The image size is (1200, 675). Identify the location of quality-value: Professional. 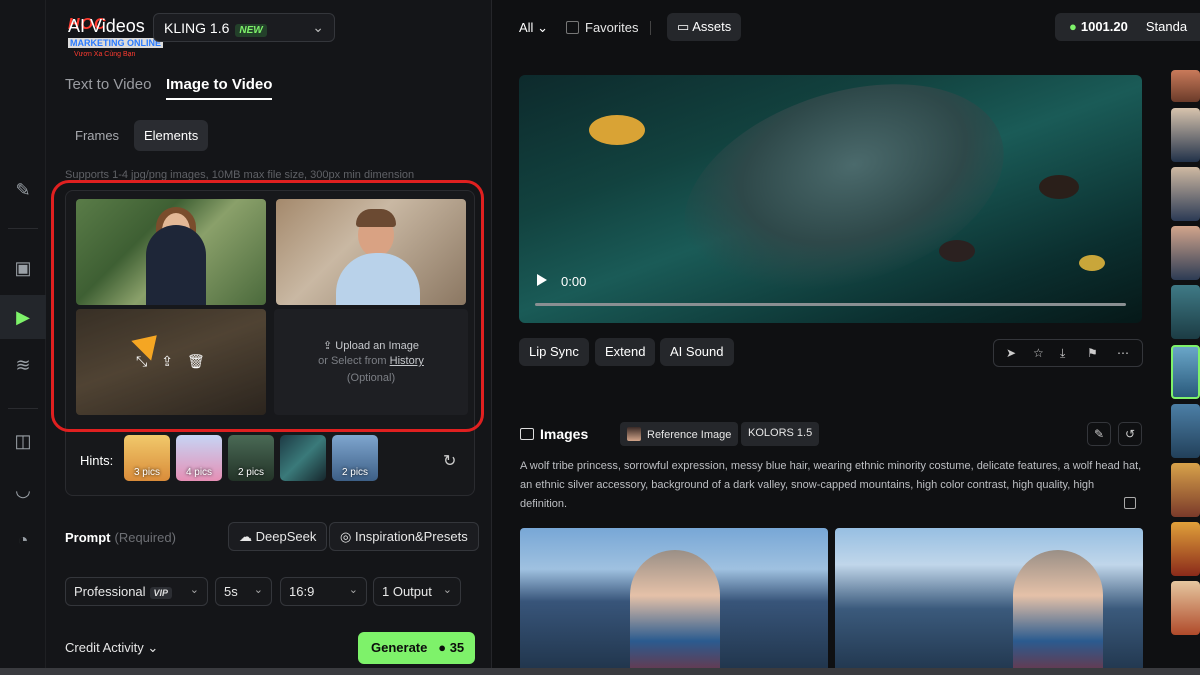
(110, 591).